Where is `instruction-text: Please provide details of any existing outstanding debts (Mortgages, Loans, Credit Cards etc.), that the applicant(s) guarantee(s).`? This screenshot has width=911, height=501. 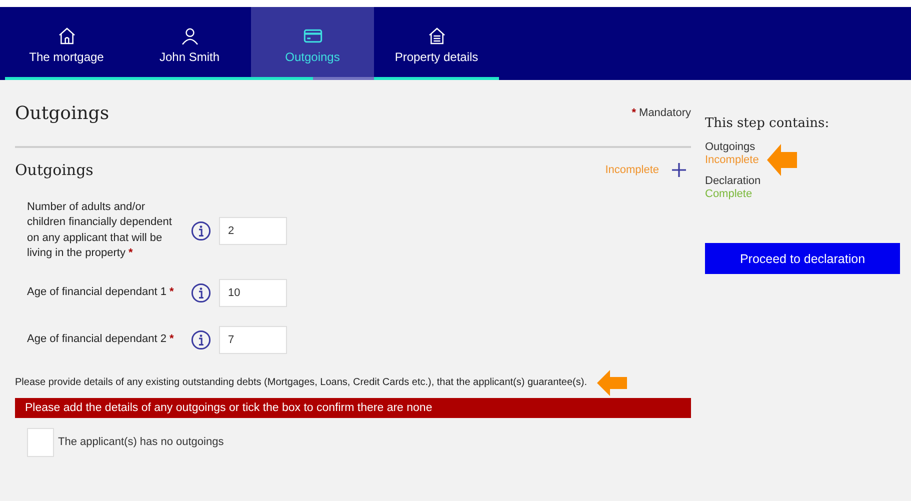
instruction-text: Please provide details of any existing outstanding debts (Mortgages, Loans, Credit Cards etc.), that the applicant(s) guarantee(s). is located at coordinates (301, 382).